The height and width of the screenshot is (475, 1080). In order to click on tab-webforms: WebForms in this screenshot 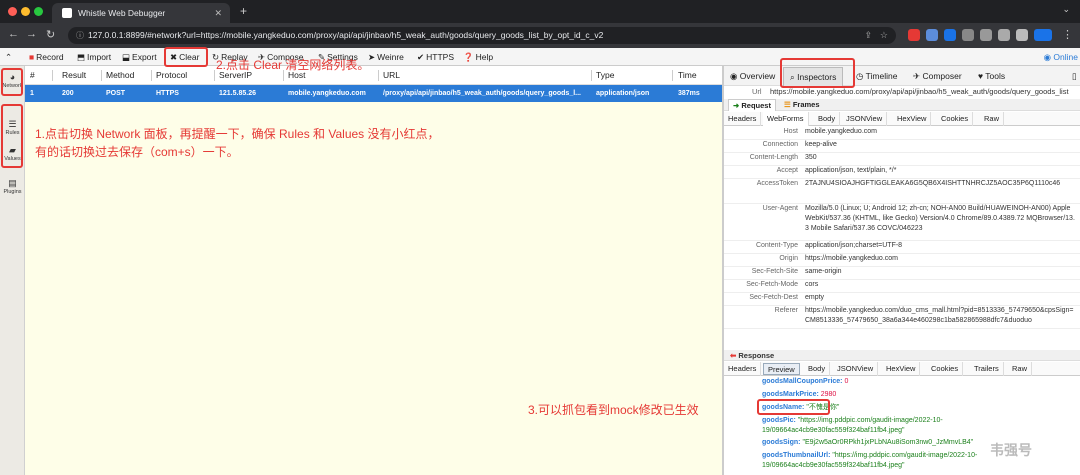, I will do `click(786, 119)`.